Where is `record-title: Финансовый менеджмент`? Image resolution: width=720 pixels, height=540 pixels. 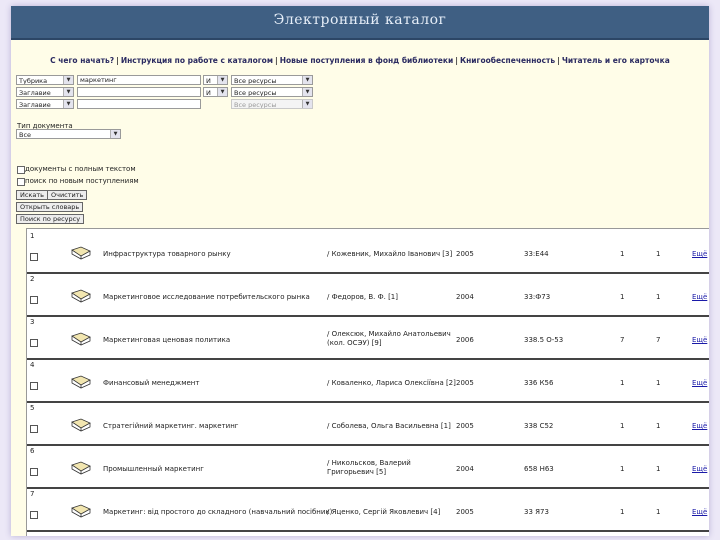 record-title: Финансовый менеджмент is located at coordinates (151, 383).